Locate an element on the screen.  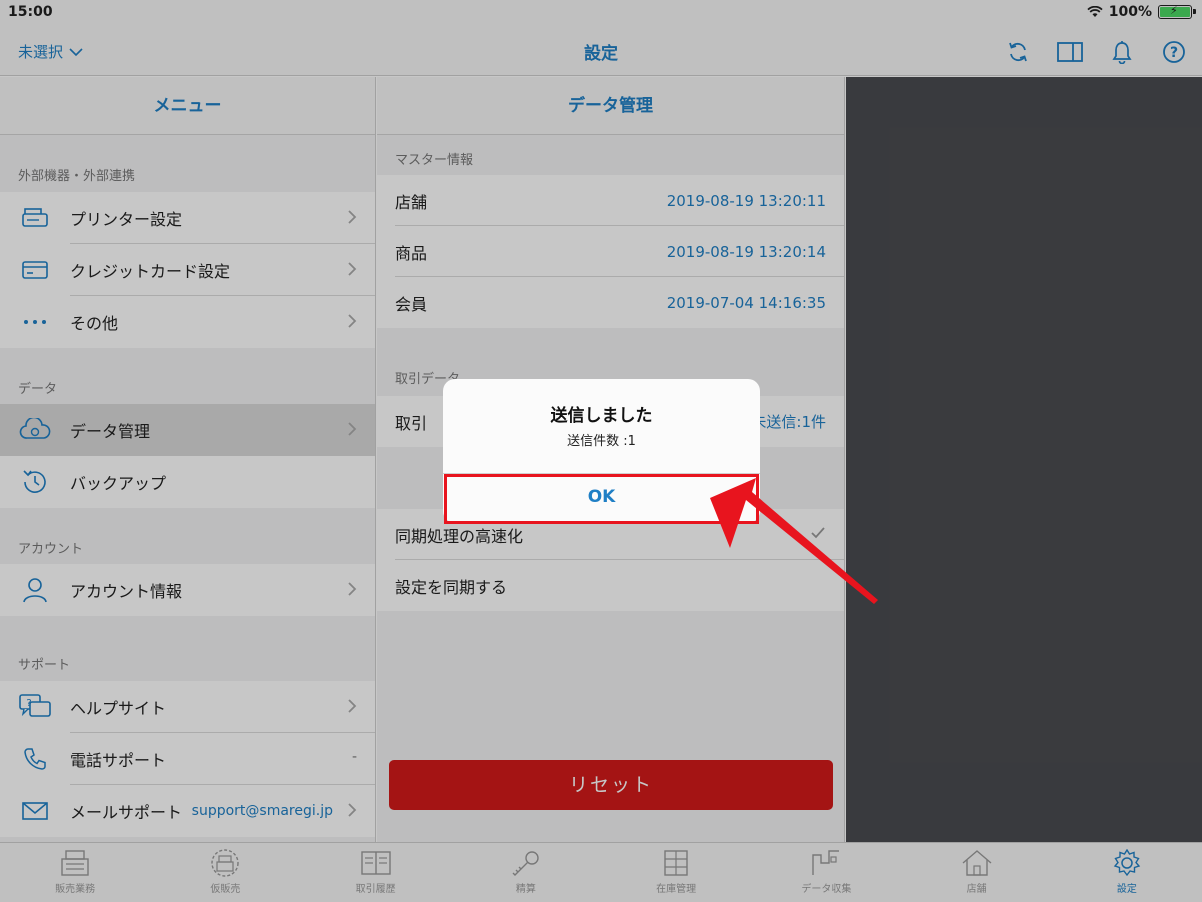
alert-title: 送信しました is located at coordinates (601, 416).